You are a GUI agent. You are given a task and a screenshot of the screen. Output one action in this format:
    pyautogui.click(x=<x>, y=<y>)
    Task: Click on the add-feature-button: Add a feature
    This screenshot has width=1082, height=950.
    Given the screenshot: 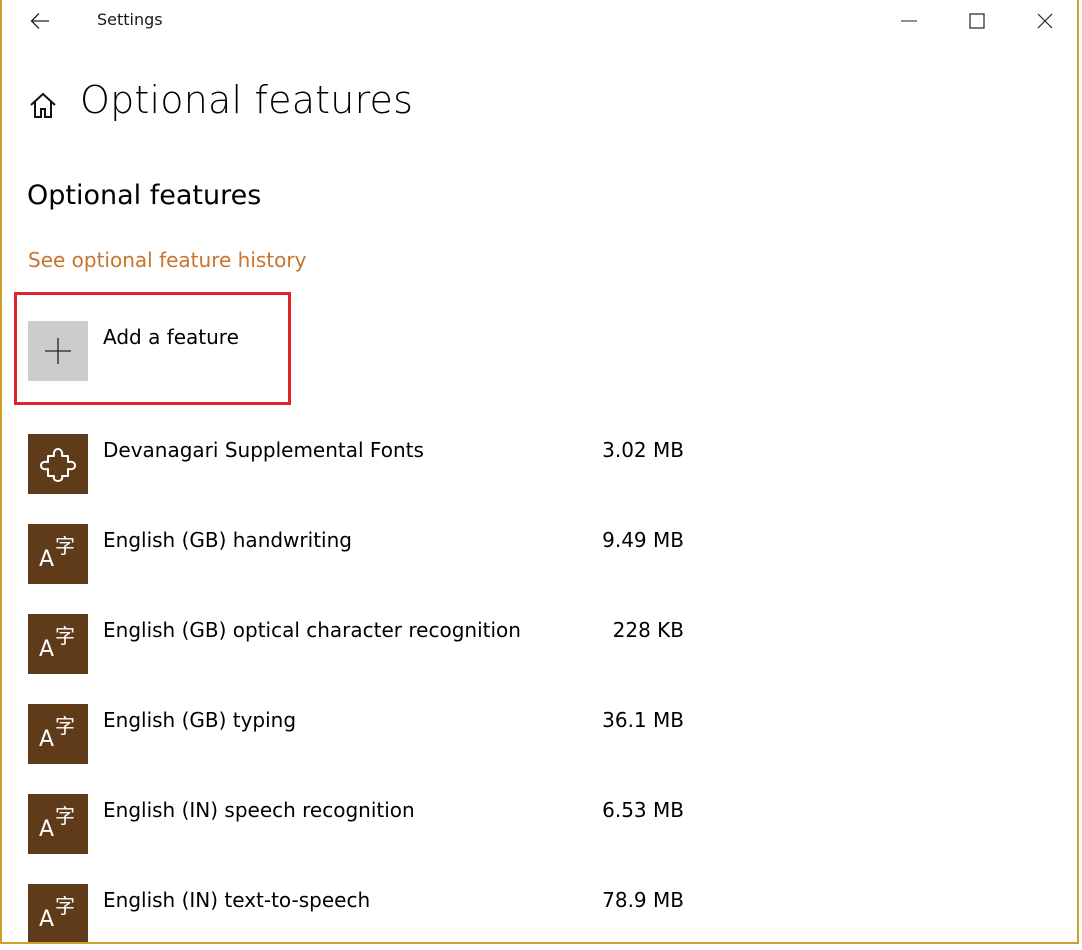 What is the action you would take?
    pyautogui.click(x=133, y=351)
    